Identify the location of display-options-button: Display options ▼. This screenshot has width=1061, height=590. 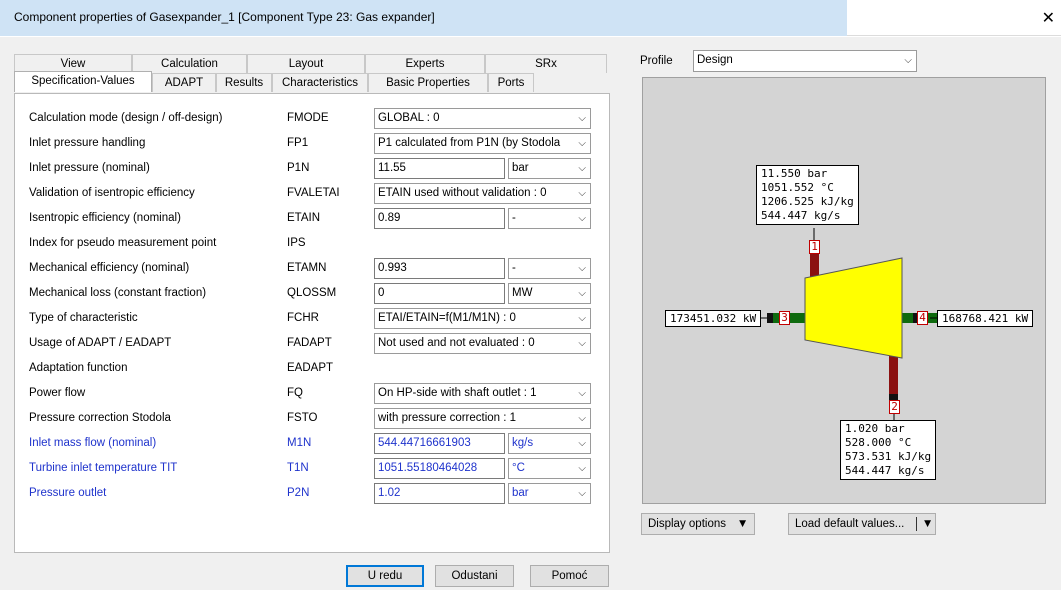
(698, 524).